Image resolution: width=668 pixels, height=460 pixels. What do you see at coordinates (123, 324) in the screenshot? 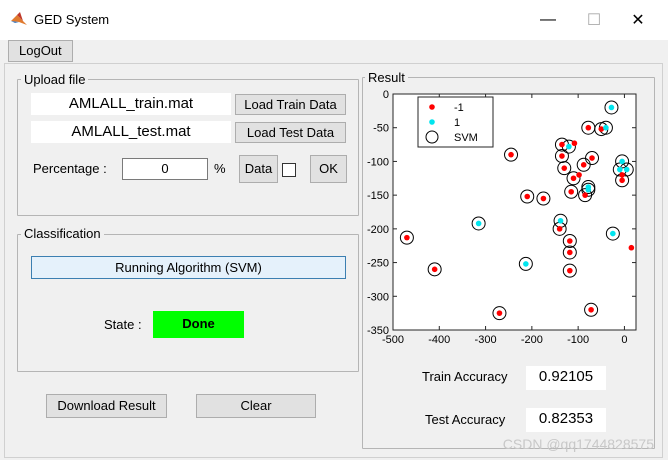
I see `state-label: State :` at bounding box center [123, 324].